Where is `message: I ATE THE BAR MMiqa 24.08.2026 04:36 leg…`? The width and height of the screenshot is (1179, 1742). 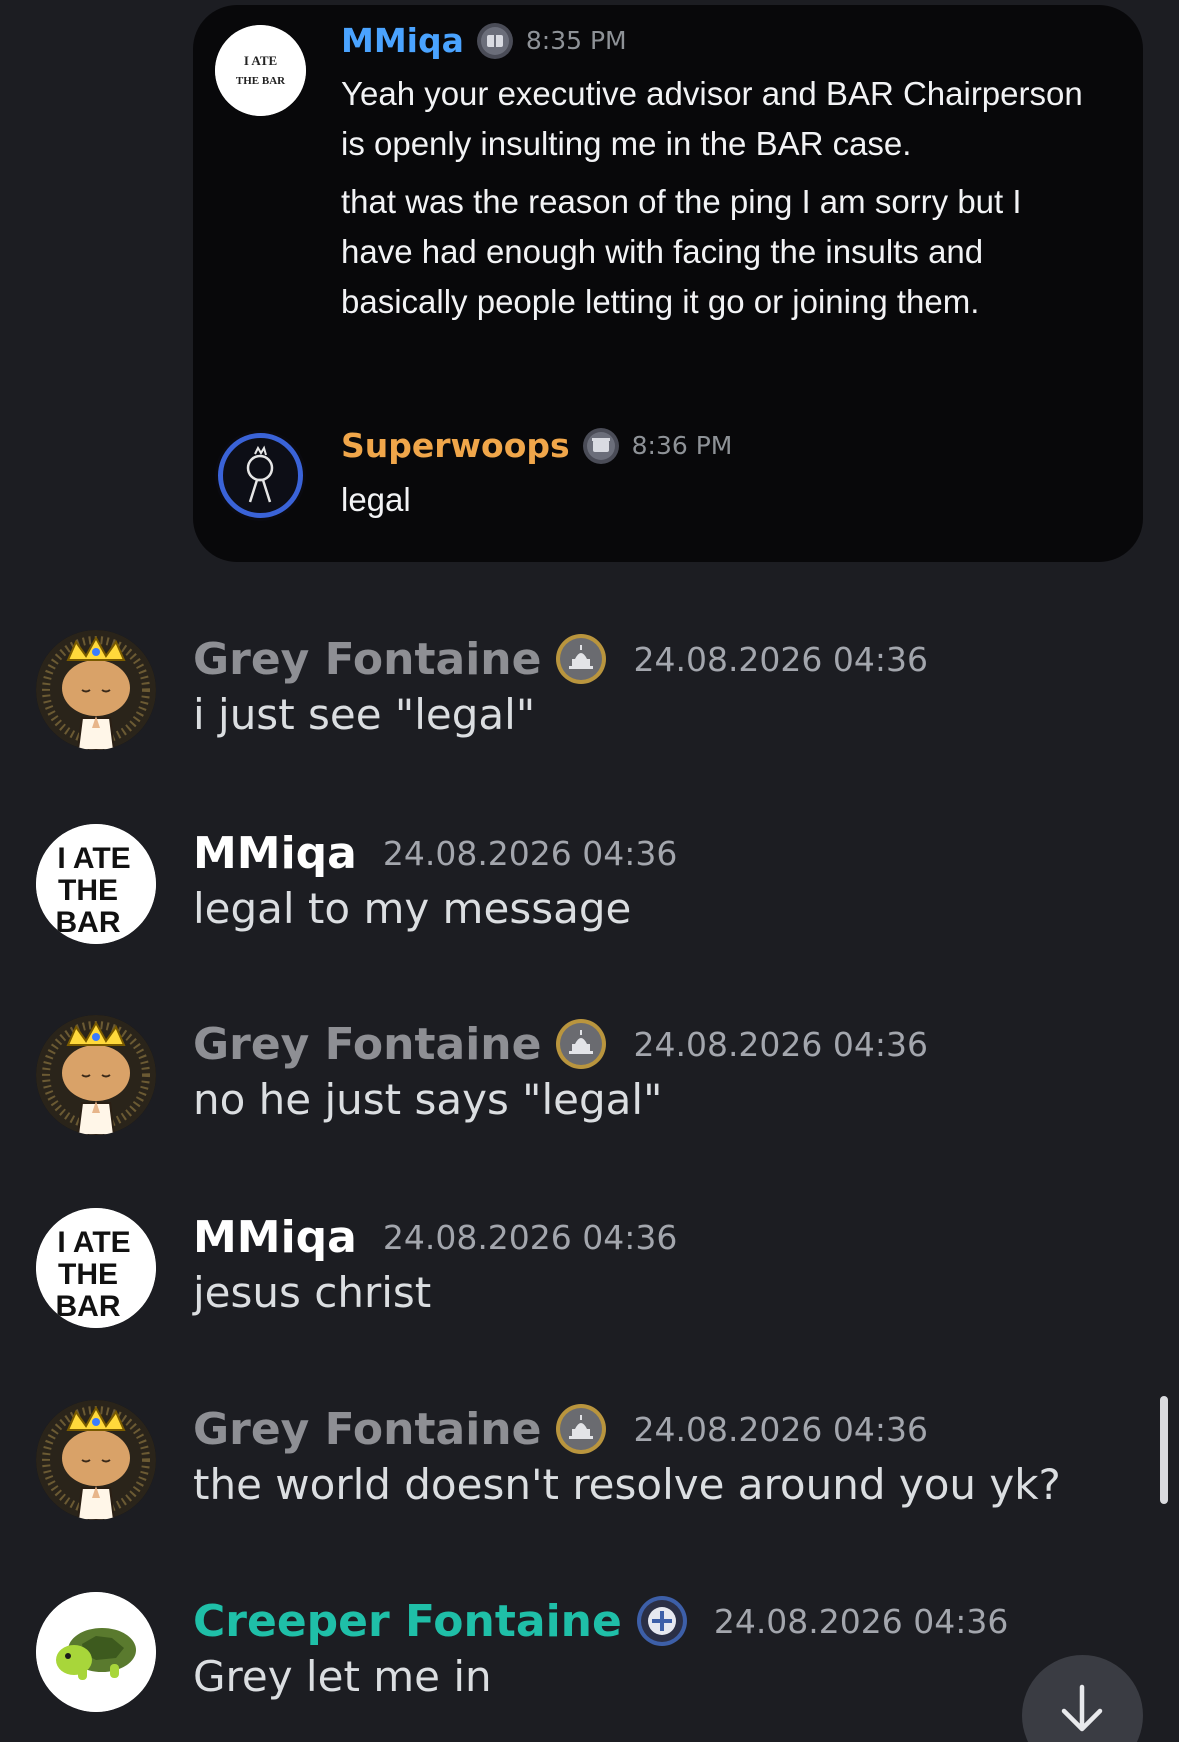 message: I ATE THE BAR MMiqa 24.08.2026 04:36 leg… is located at coordinates (589, 904).